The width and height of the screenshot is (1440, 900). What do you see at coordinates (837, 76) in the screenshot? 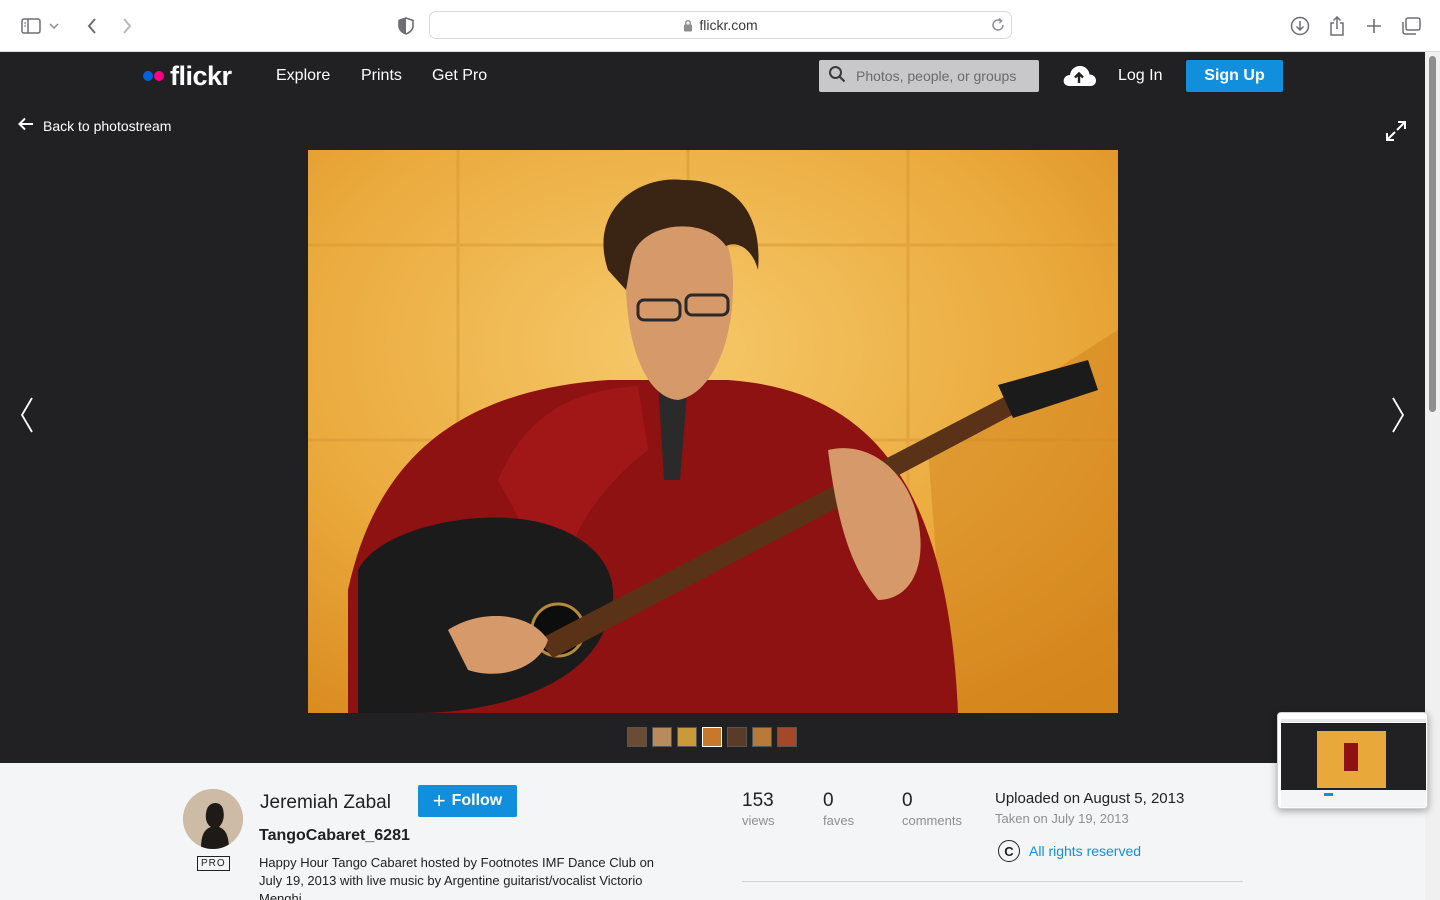
I see `search-icon` at bounding box center [837, 76].